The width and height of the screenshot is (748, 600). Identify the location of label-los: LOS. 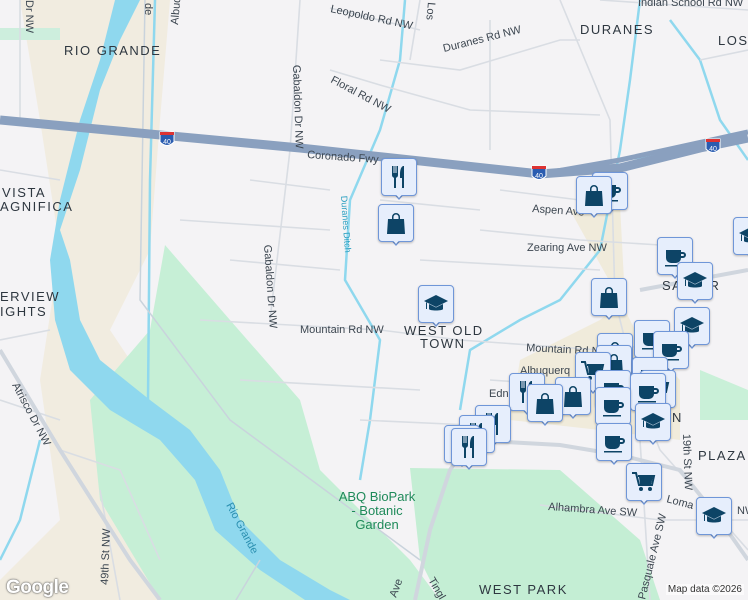
(733, 40).